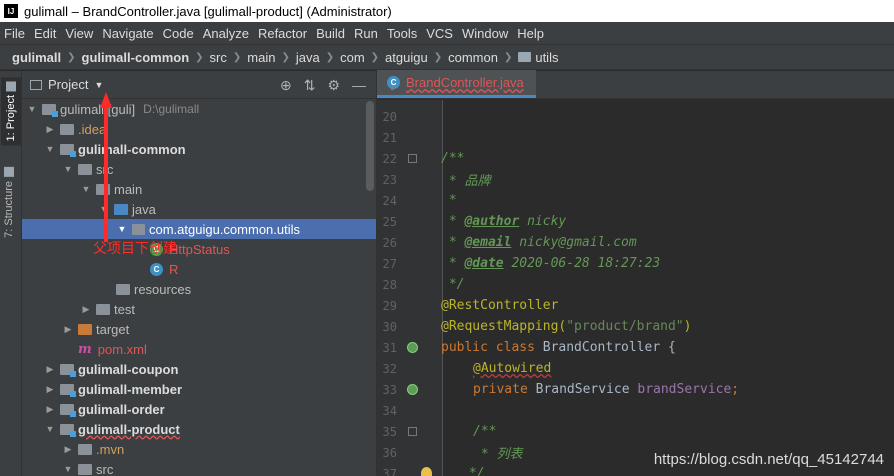 The width and height of the screenshot is (894, 476). Describe the element at coordinates (586, 389) in the screenshot. I see `code-text: BrandService` at that location.